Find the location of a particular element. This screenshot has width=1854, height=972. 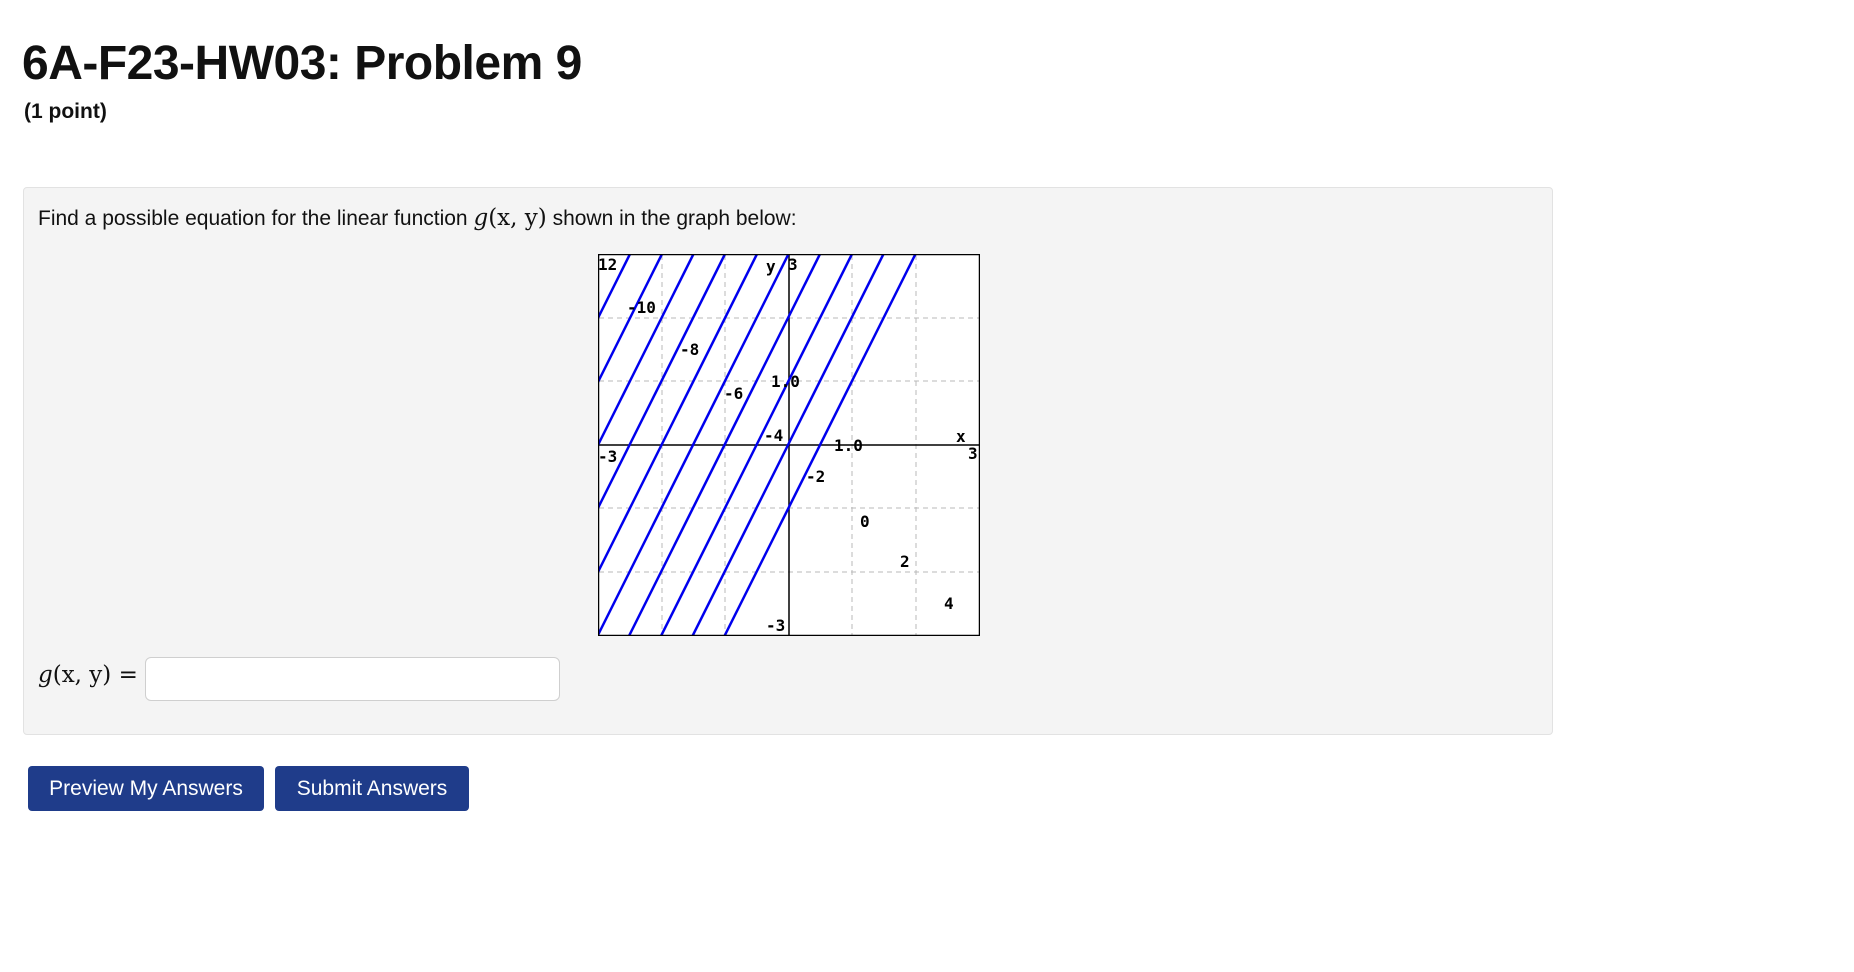

function-expression: g(x, y) is located at coordinates (510, 218).